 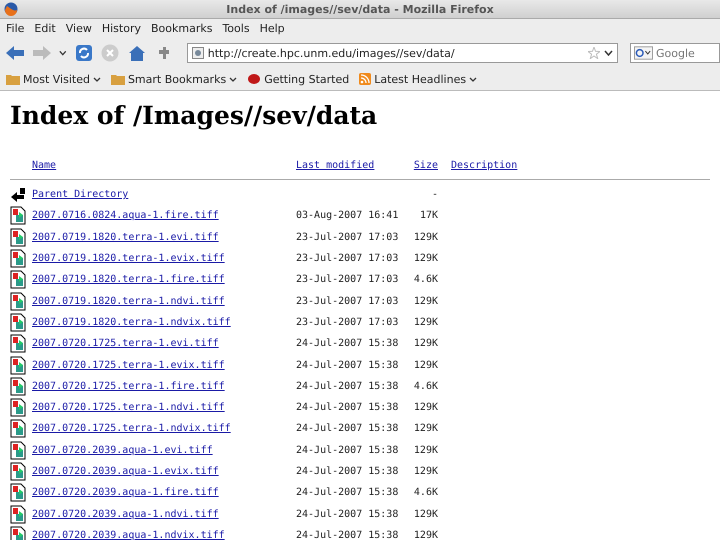 What do you see at coordinates (335, 165) in the screenshot?
I see `column-header-link: Last modified` at bounding box center [335, 165].